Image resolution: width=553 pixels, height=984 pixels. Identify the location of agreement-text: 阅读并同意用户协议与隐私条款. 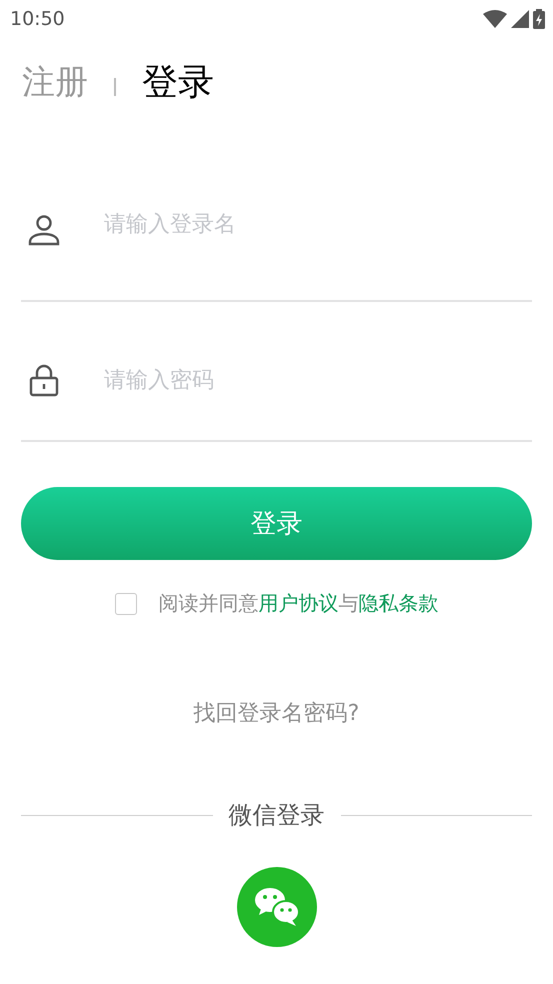
(298, 603).